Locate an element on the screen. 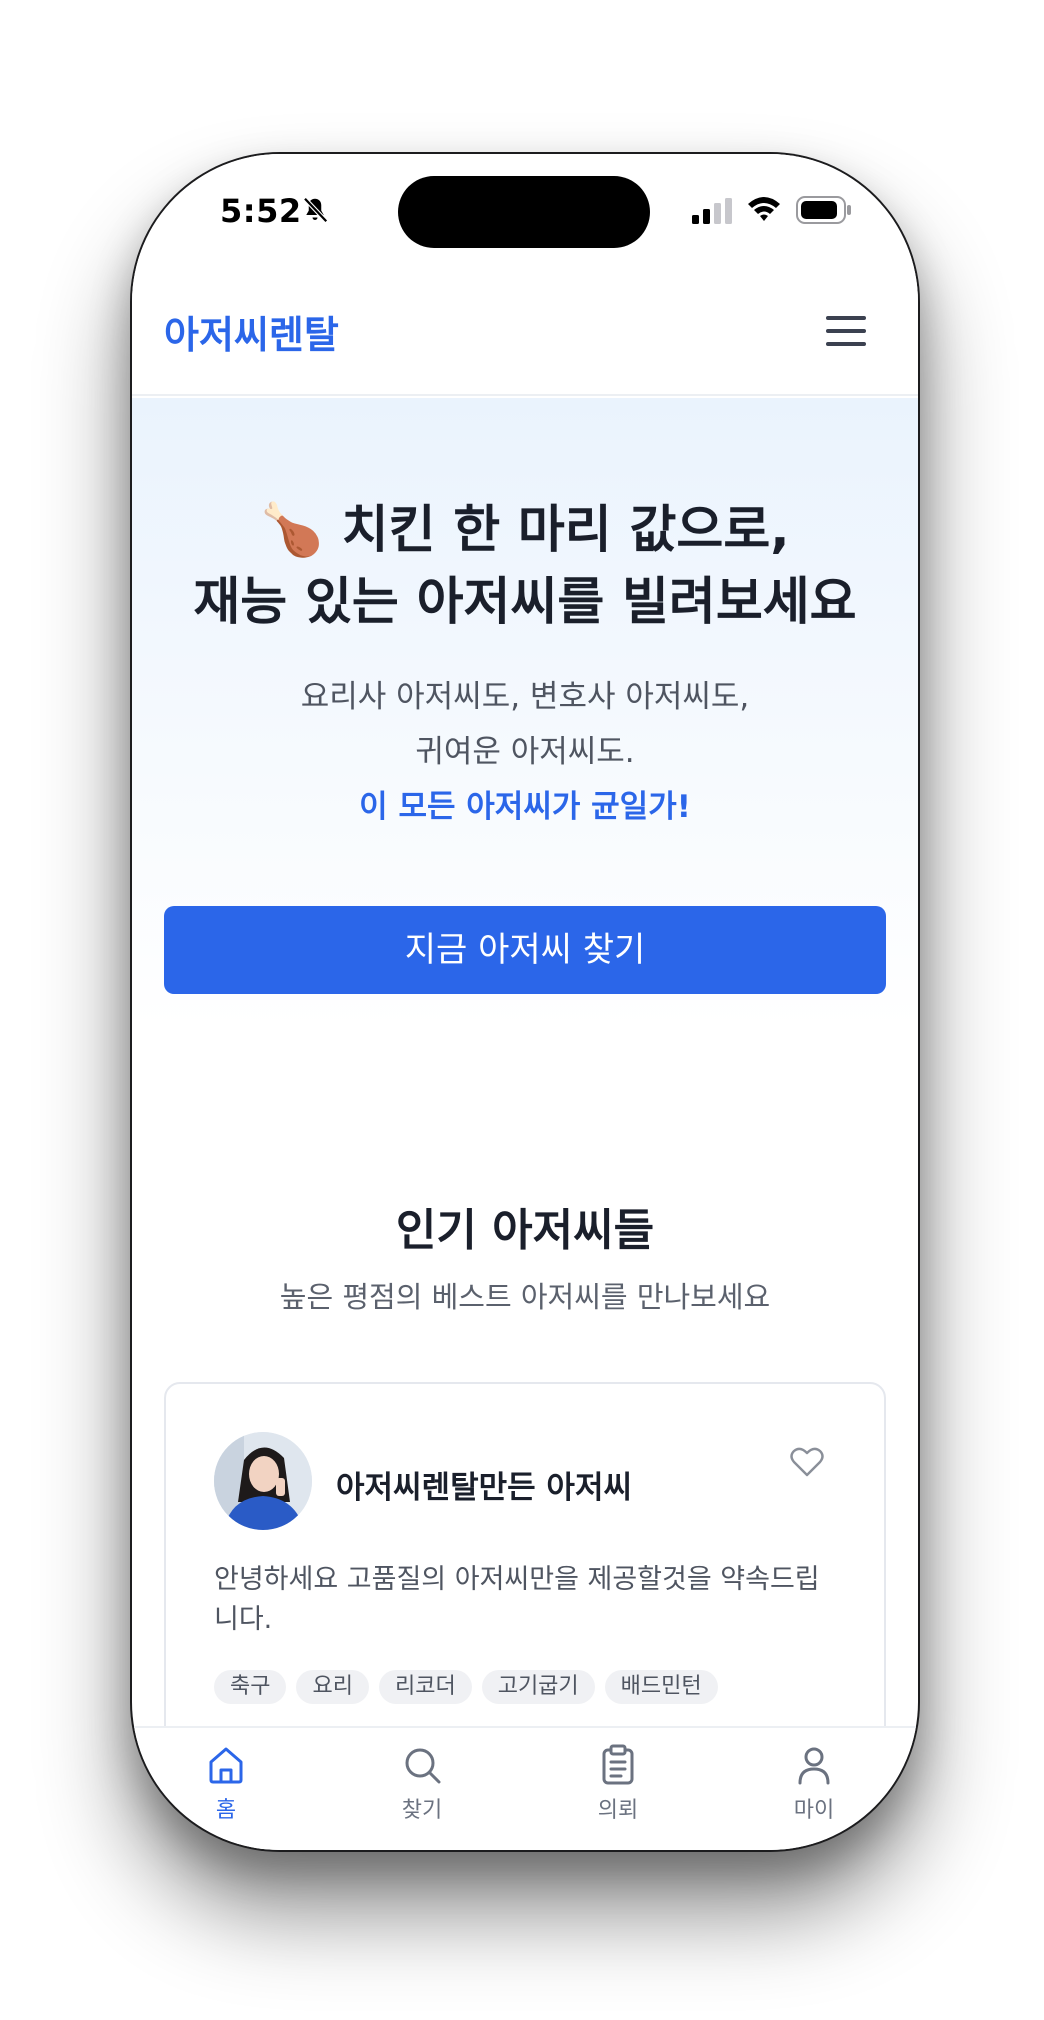 The height and width of the screenshot is (2020, 1044). brand-logo: 아저씨렌탈 is located at coordinates (251, 331).